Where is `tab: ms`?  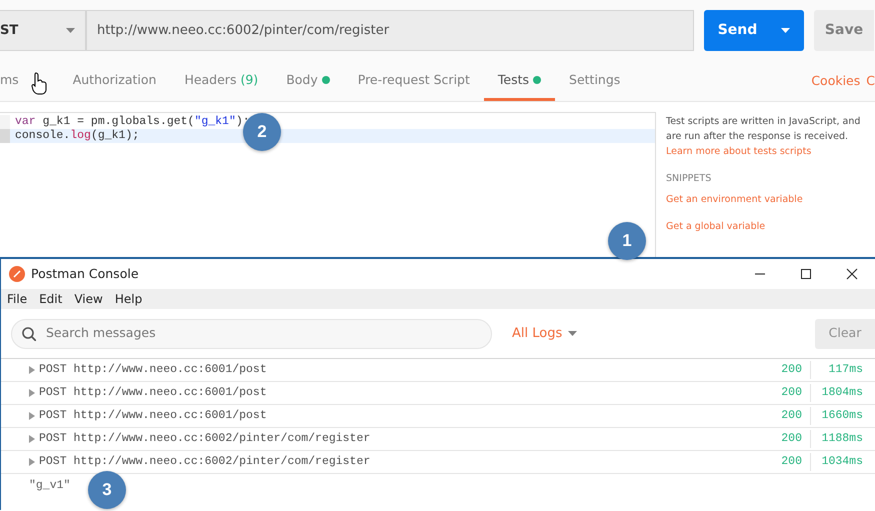 tab: ms is located at coordinates (29, 81).